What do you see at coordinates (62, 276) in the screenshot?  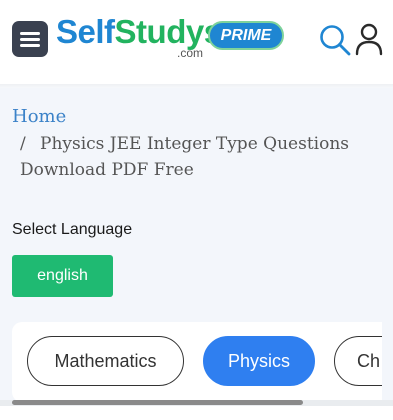 I see `language-english-button: english` at bounding box center [62, 276].